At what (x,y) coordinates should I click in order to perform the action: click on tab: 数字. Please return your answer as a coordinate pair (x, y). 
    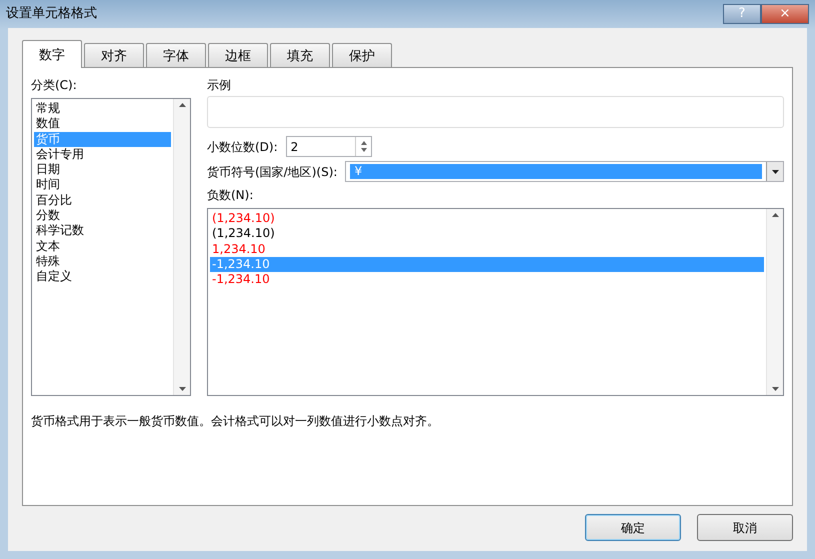
    Looking at the image, I should click on (52, 54).